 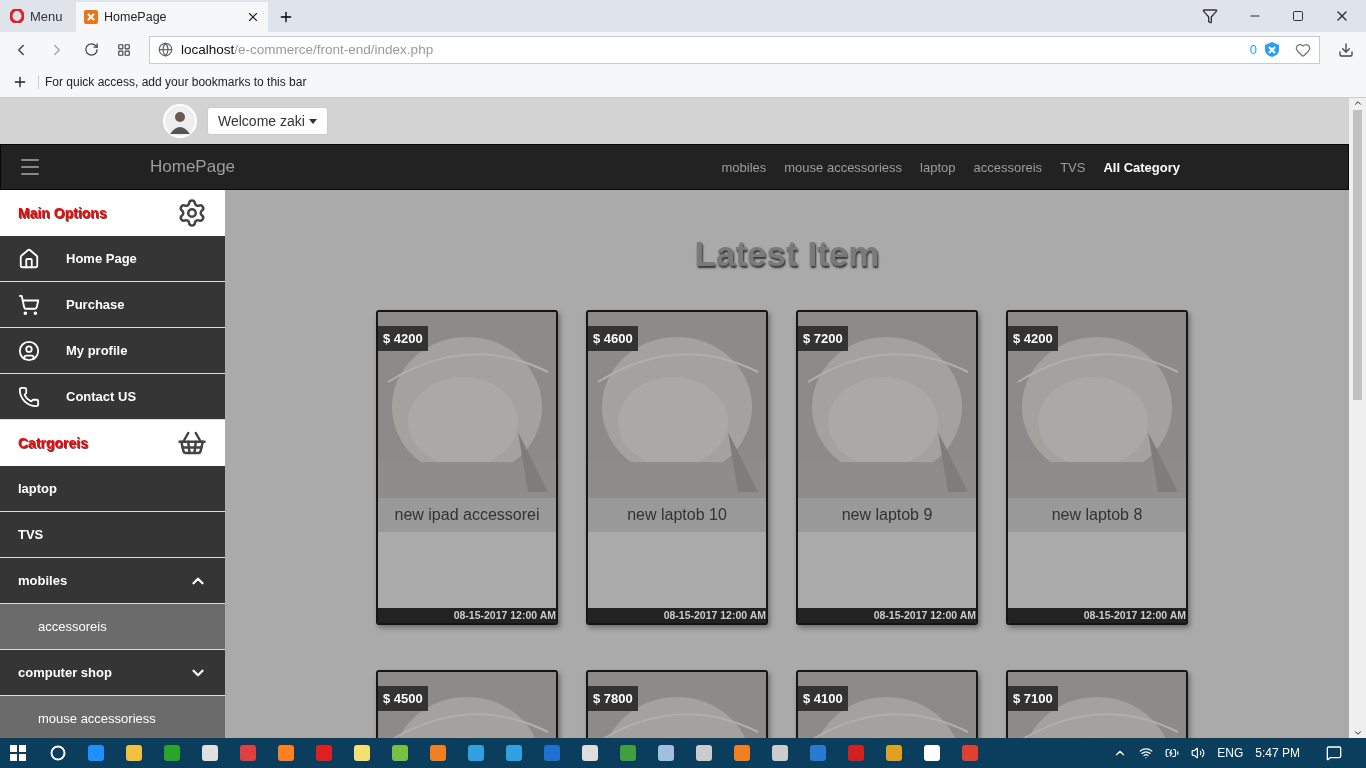 I want to click on sidebar-item: Home Page, so click(x=112, y=259).